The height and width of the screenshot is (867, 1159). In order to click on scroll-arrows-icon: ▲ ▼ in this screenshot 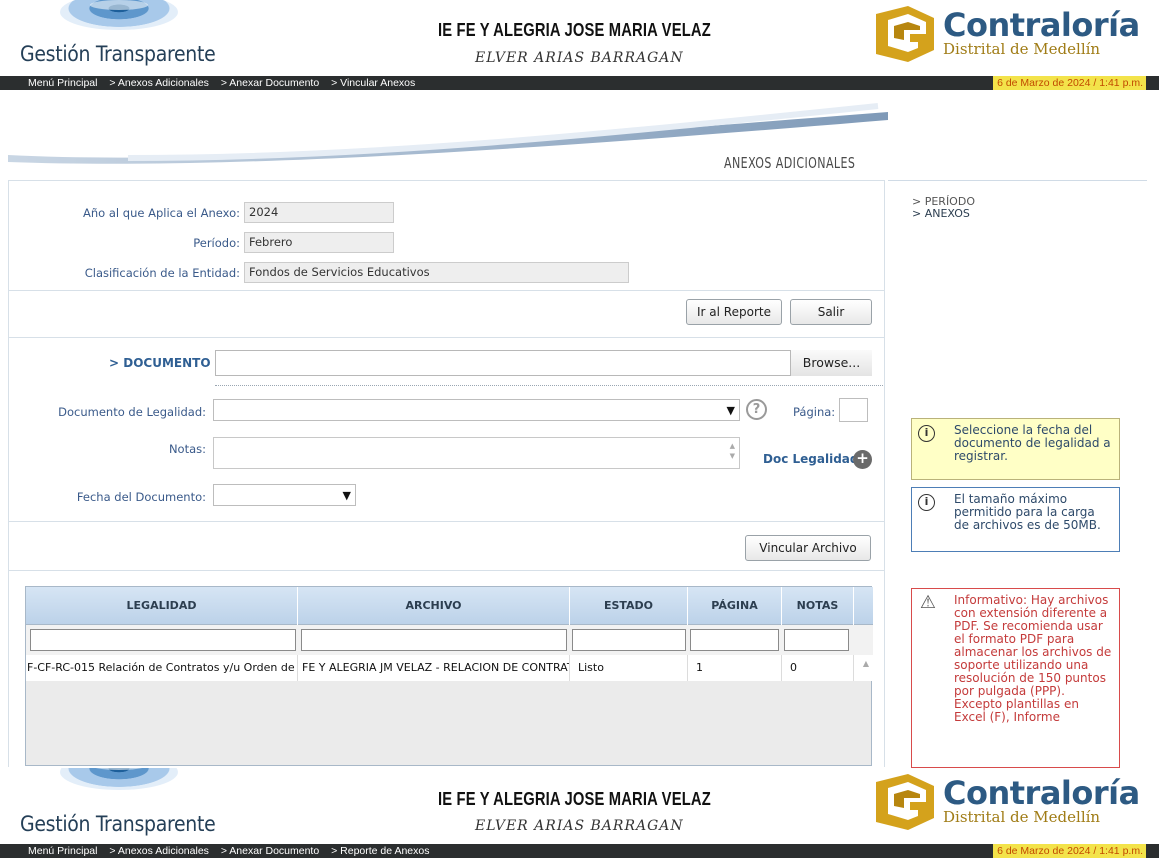, I will do `click(732, 451)`.